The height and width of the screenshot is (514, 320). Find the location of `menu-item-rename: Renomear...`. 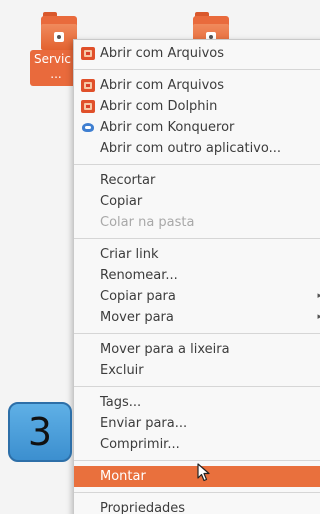

menu-item-rename: Renomear... is located at coordinates (197, 275).